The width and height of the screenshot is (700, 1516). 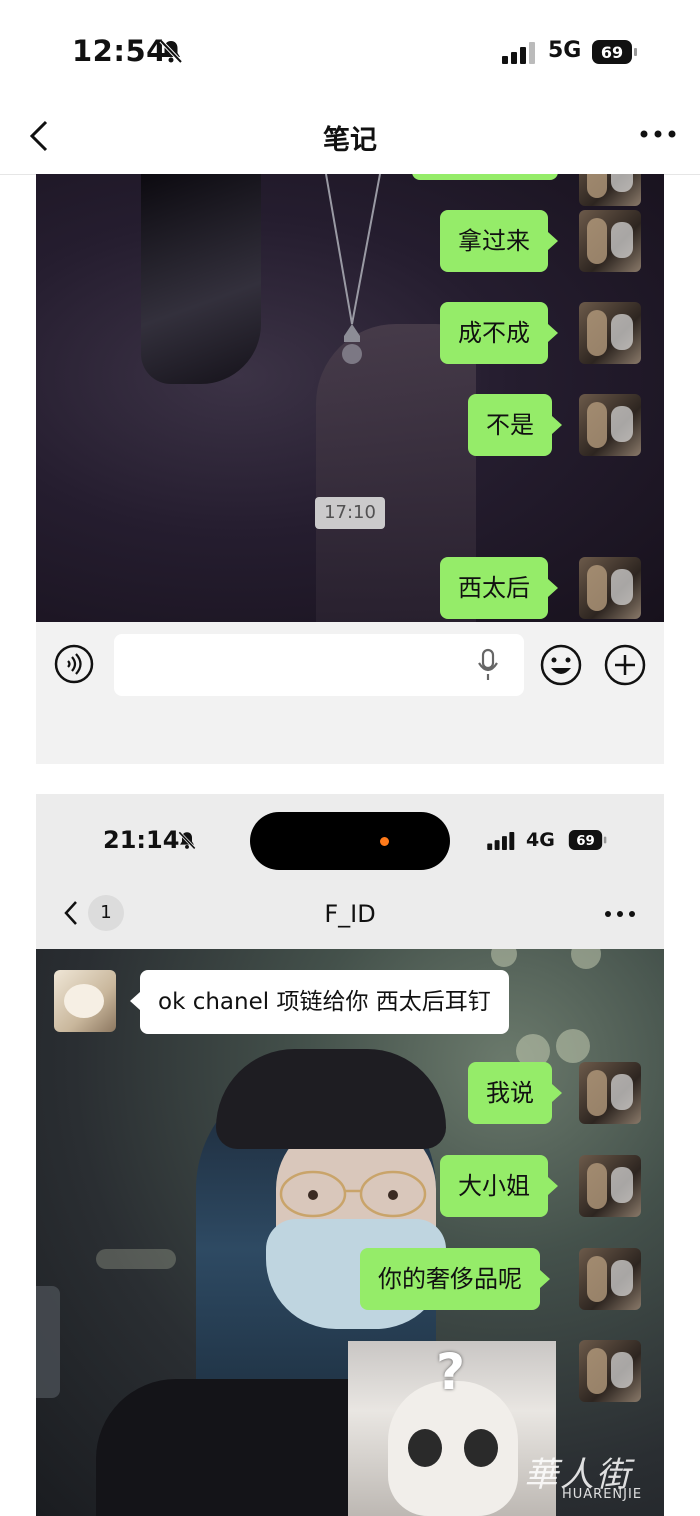 What do you see at coordinates (485, 177) in the screenshot?
I see `message-bubble-partial` at bounding box center [485, 177].